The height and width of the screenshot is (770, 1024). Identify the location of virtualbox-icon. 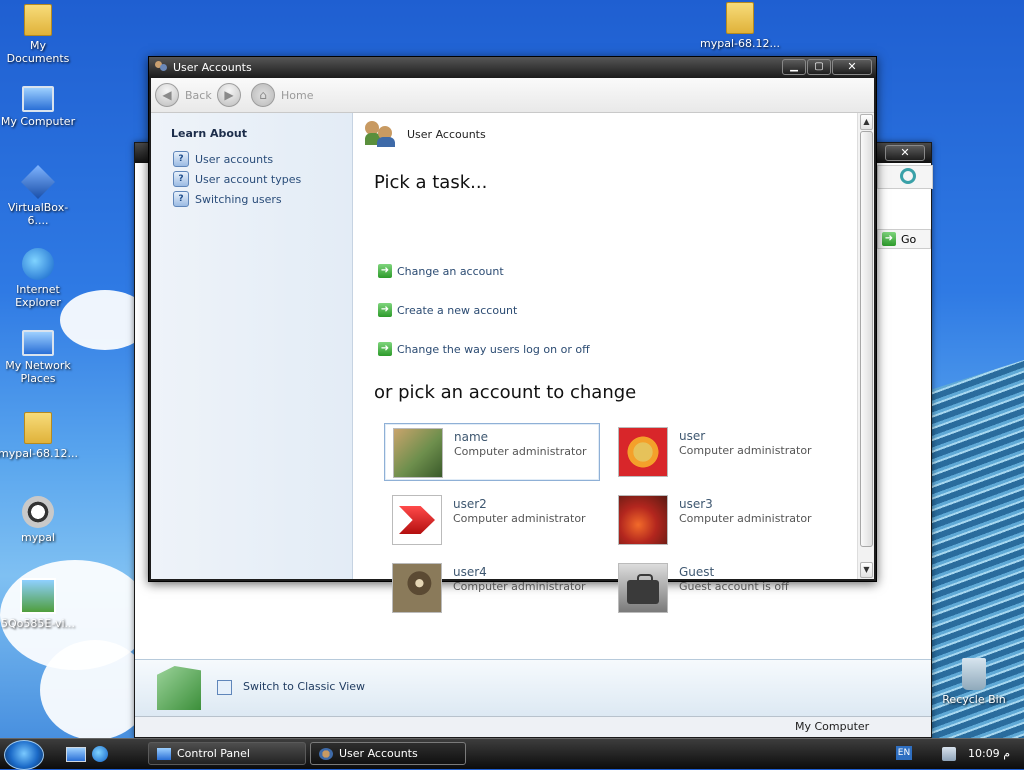
(38, 182).